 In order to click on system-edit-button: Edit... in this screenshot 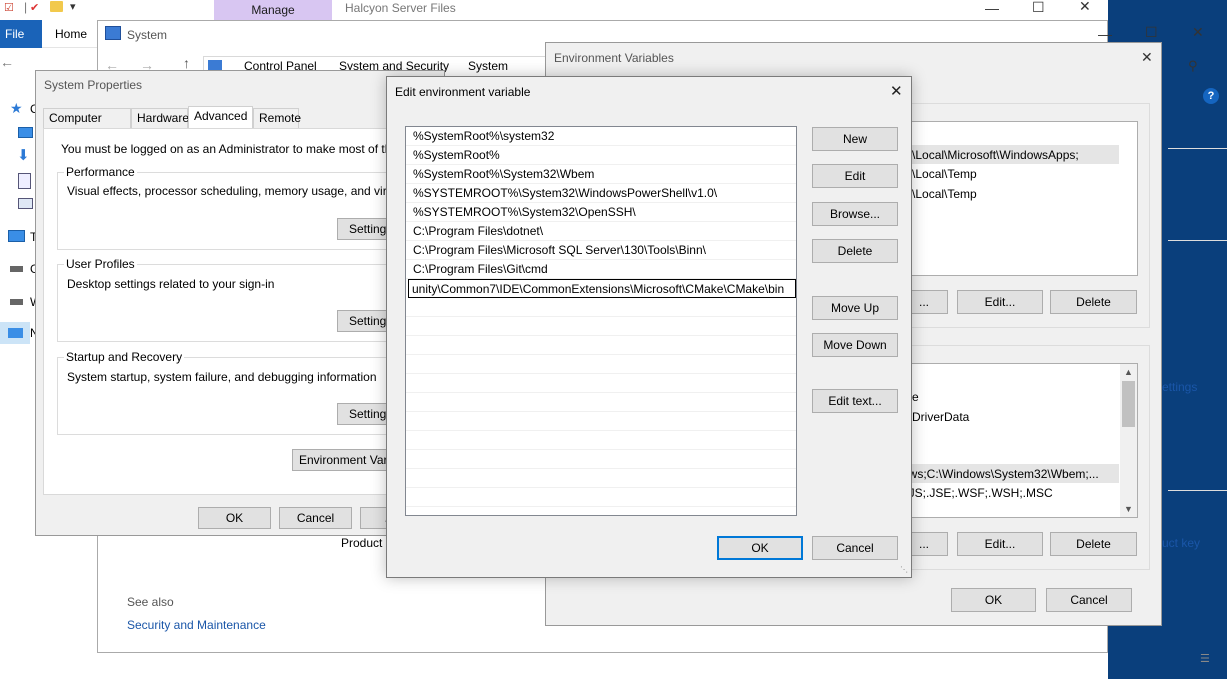, I will do `click(1000, 544)`.